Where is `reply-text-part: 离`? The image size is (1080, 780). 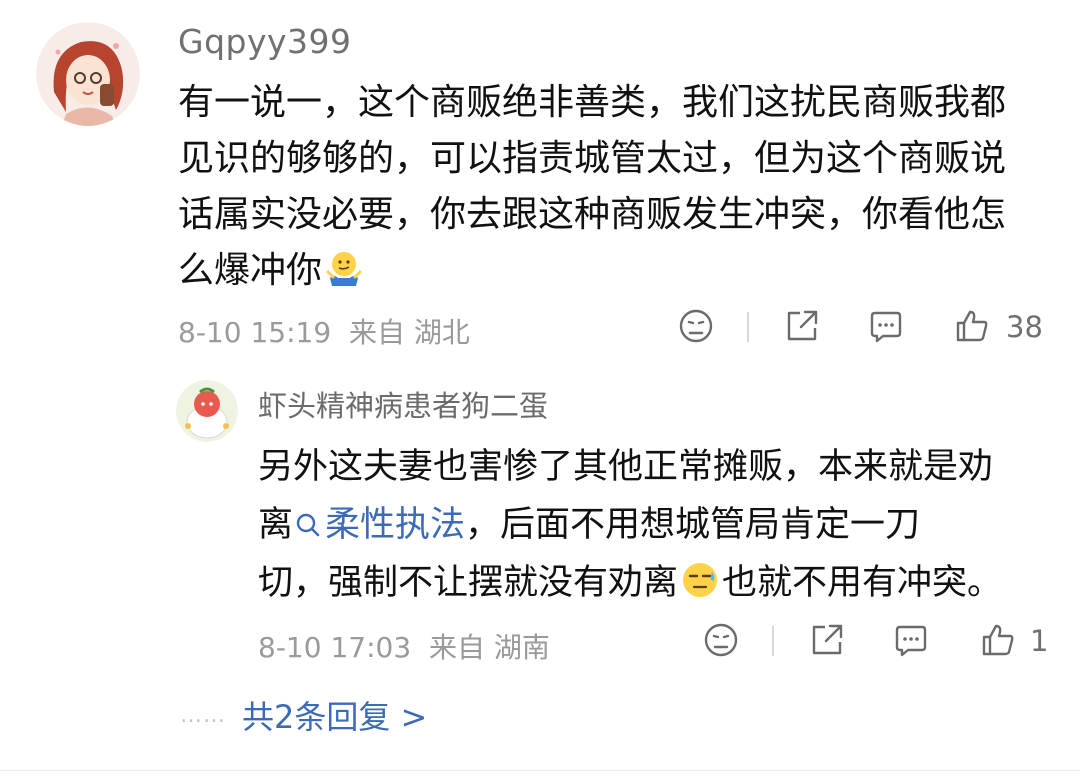
reply-text-part: 离 is located at coordinates (276, 525).